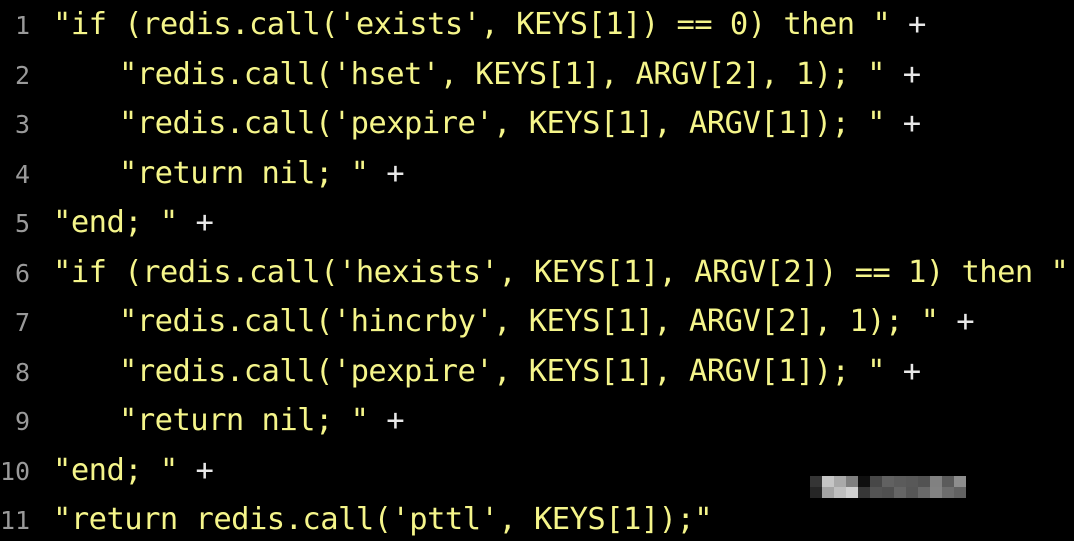 Image resolution: width=1074 pixels, height=541 pixels. What do you see at coordinates (22, 372) in the screenshot?
I see `line-number: 8` at bounding box center [22, 372].